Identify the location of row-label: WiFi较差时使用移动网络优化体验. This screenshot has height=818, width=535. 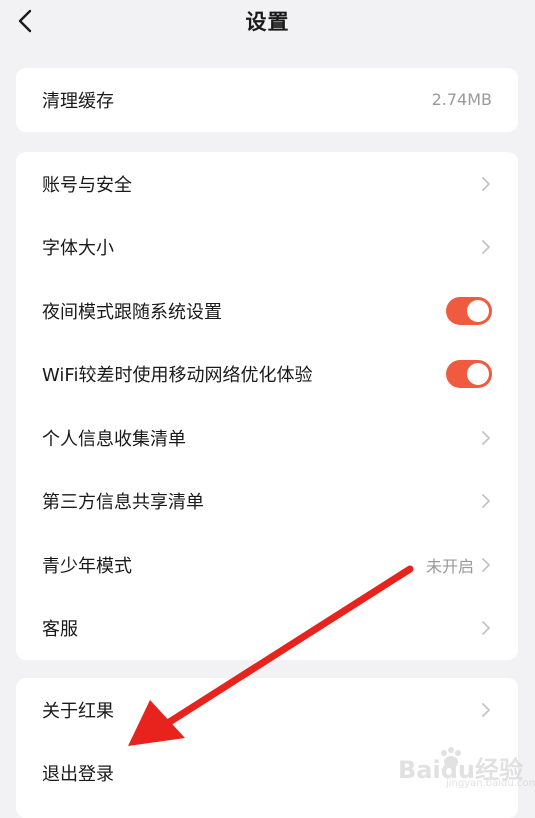
(177, 376).